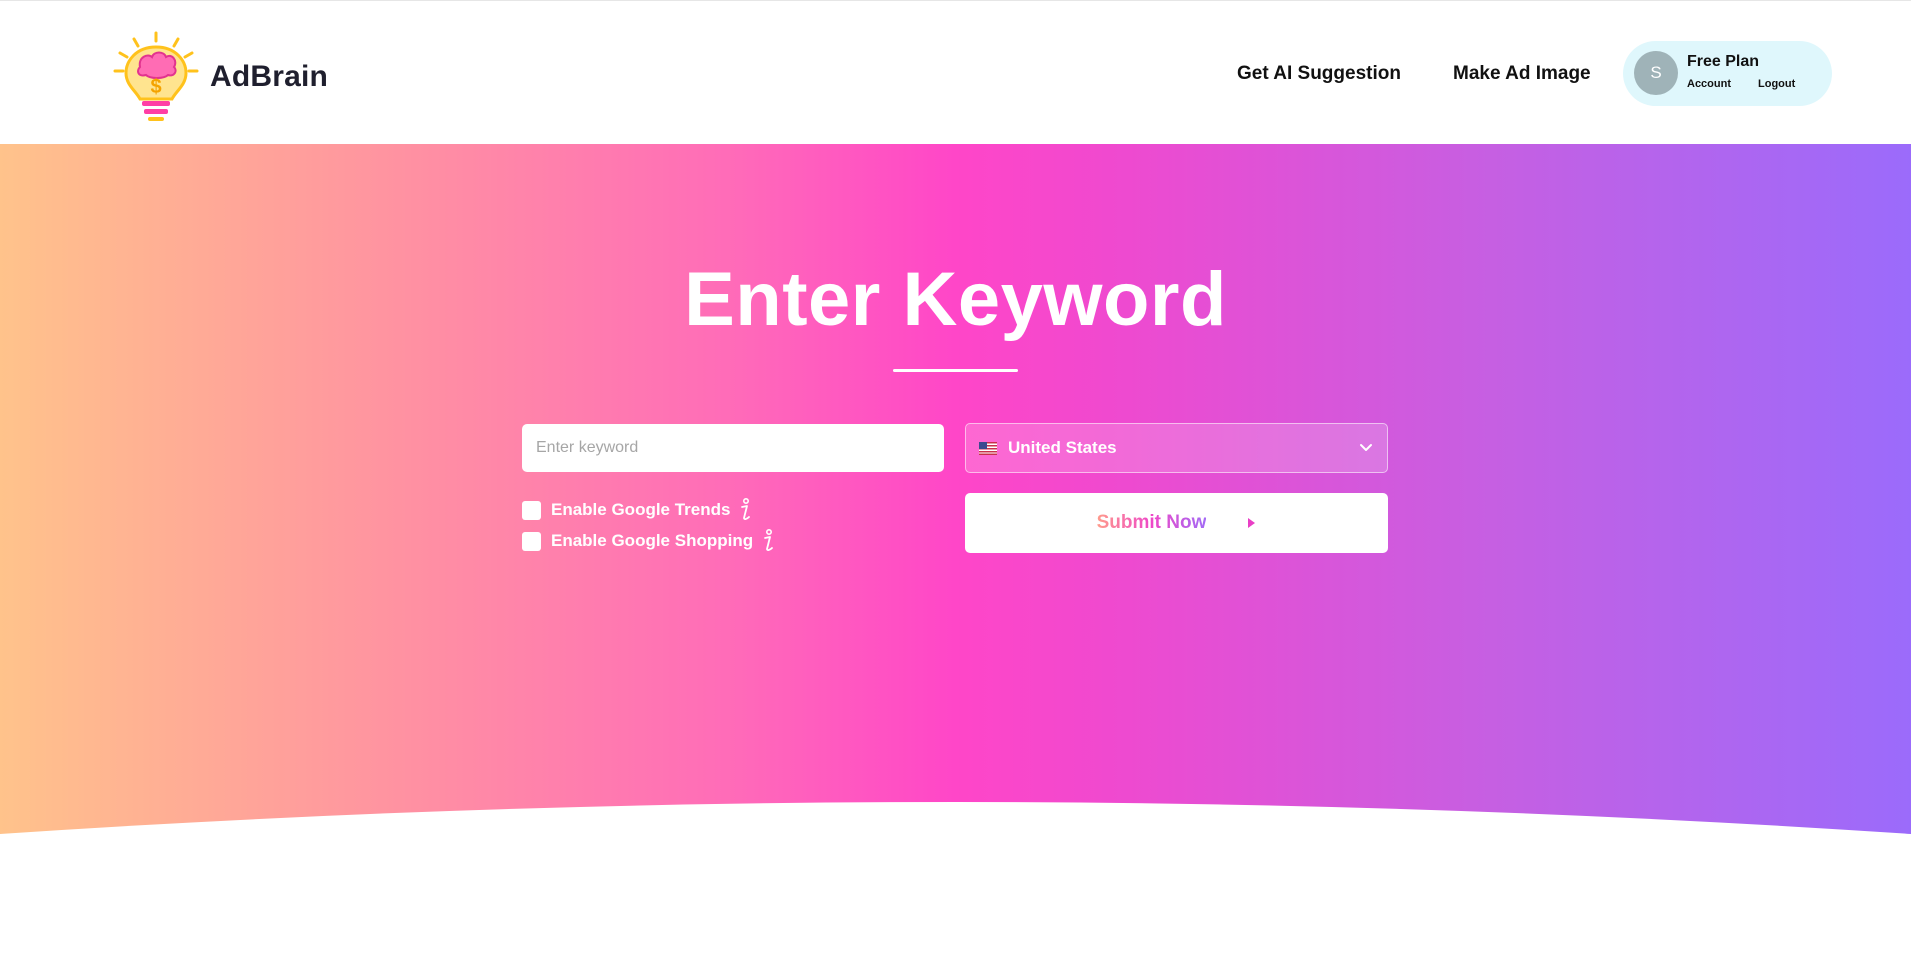 The image size is (1911, 970). I want to click on plan-name: Free Plan, so click(1723, 61).